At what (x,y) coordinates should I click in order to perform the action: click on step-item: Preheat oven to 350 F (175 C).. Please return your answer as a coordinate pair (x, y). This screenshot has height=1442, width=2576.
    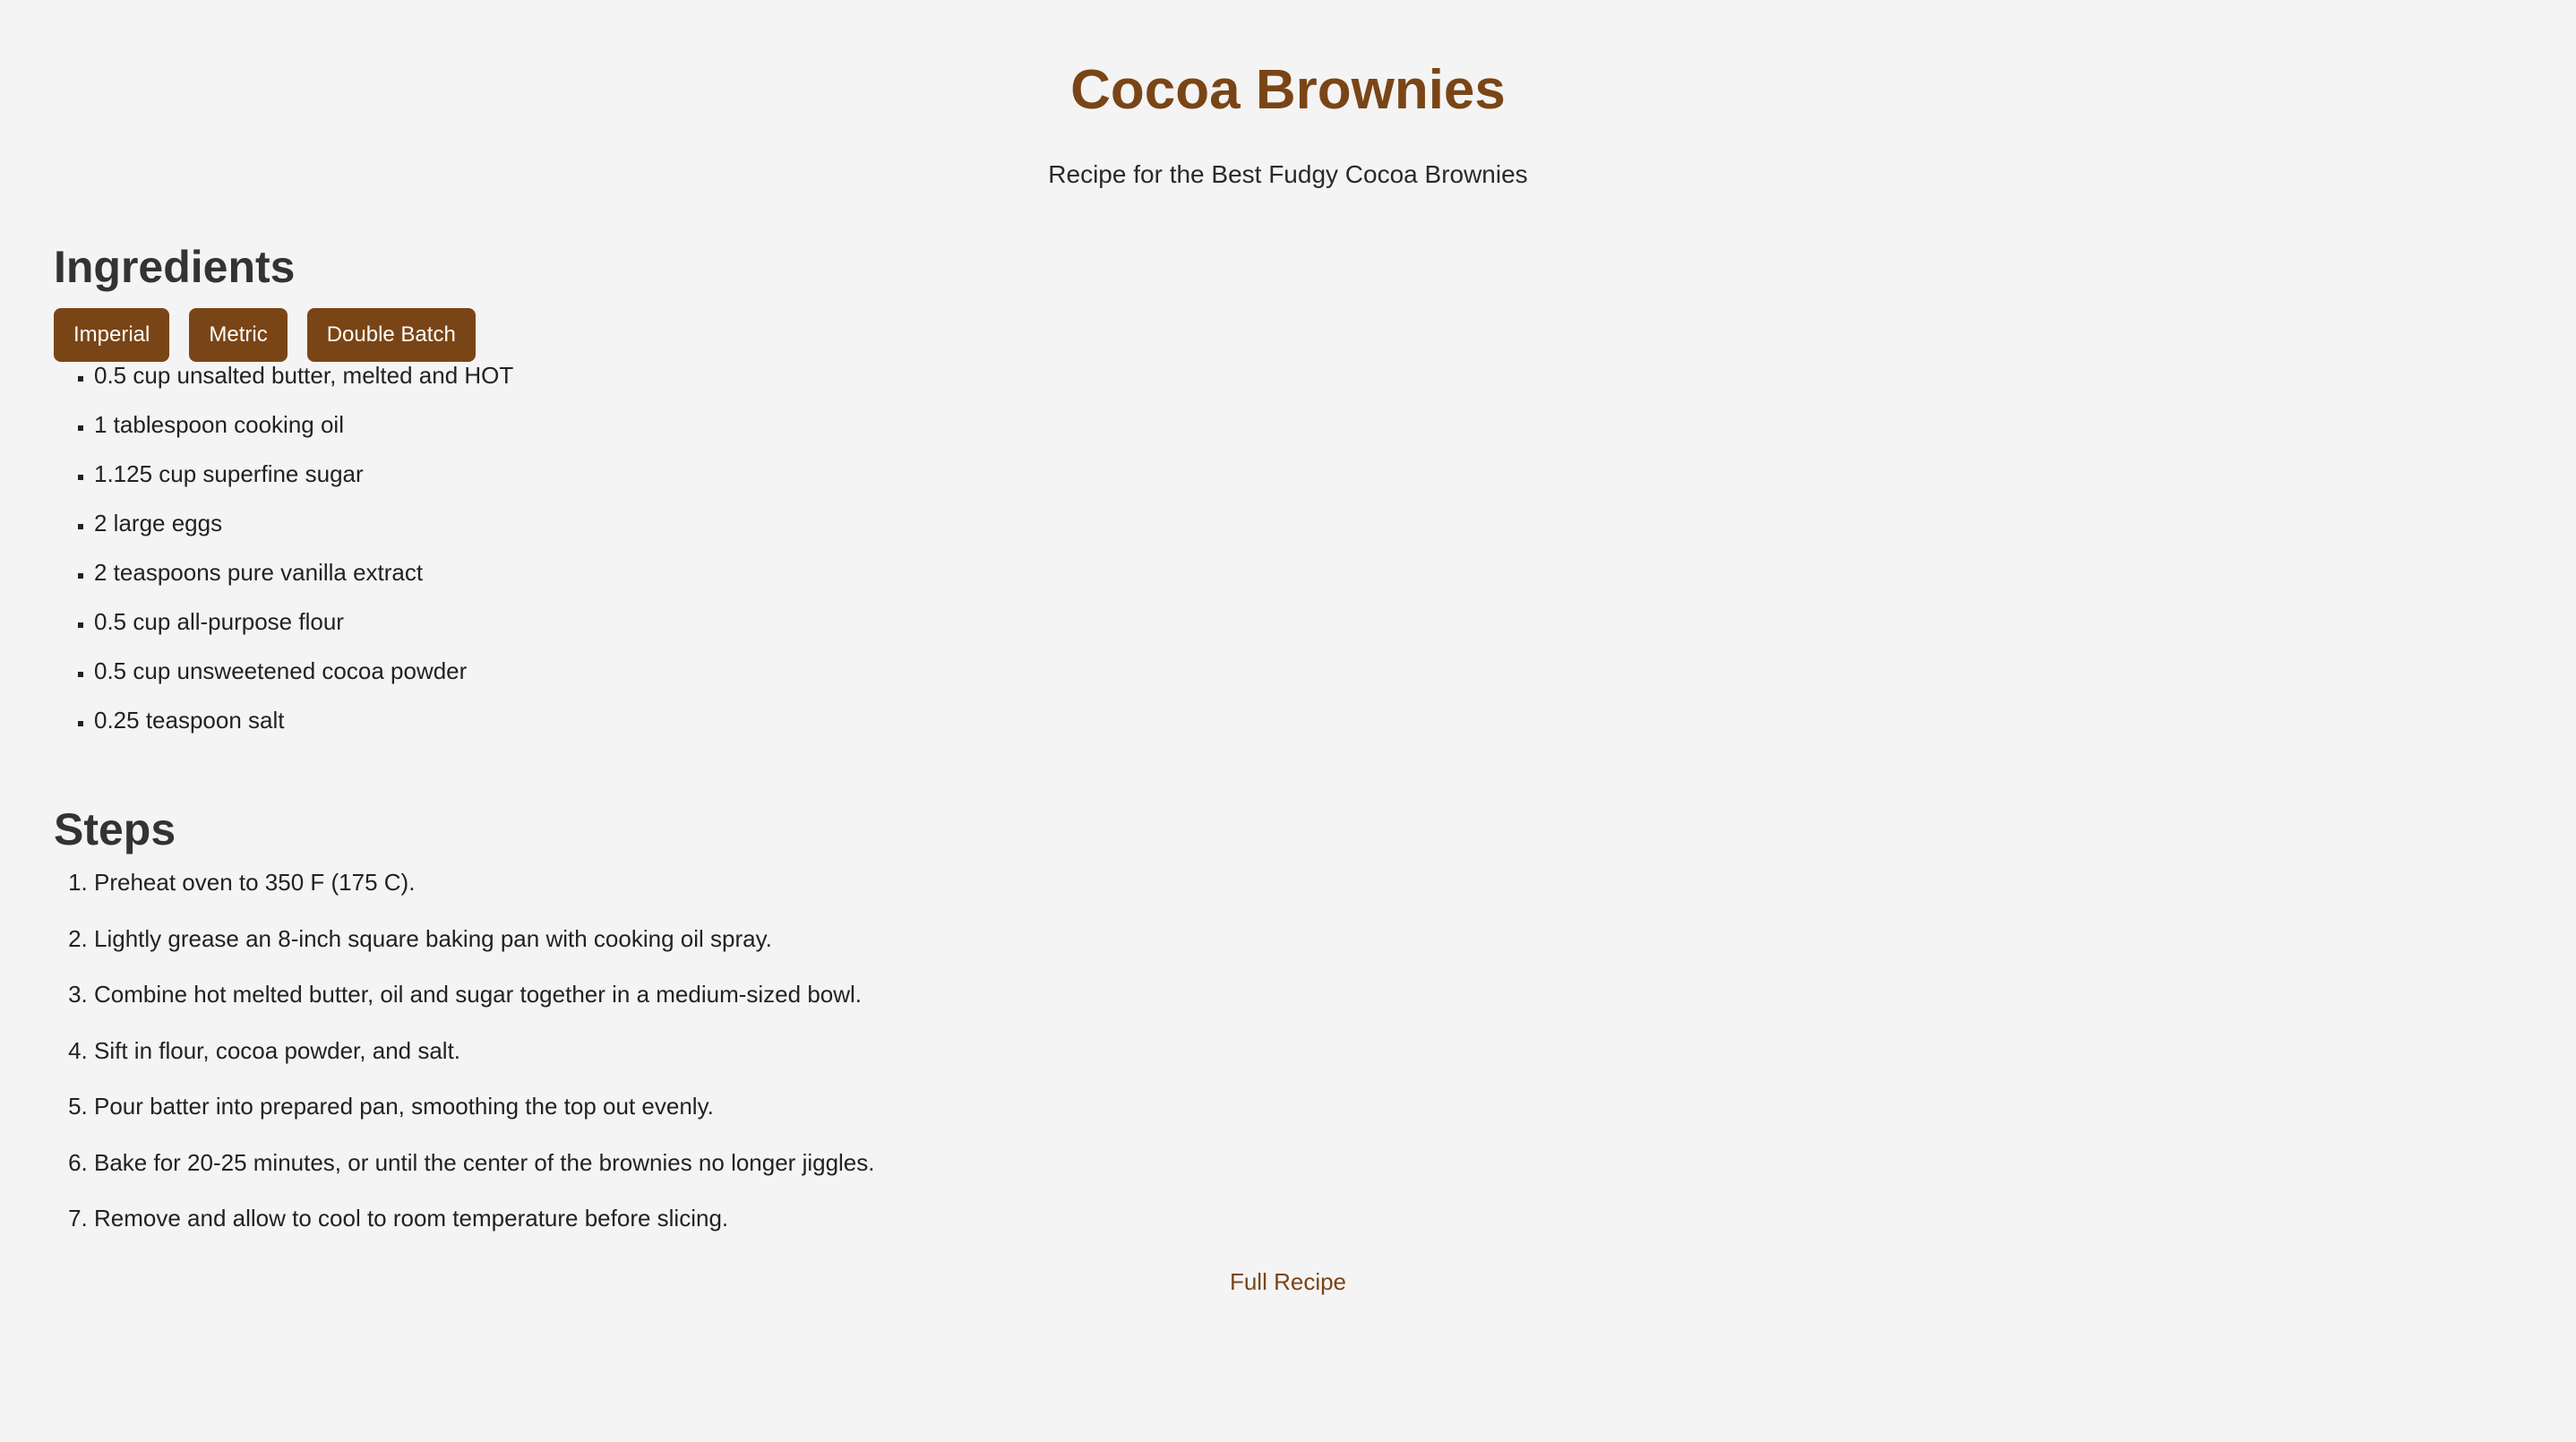
    Looking at the image, I should click on (1308, 897).